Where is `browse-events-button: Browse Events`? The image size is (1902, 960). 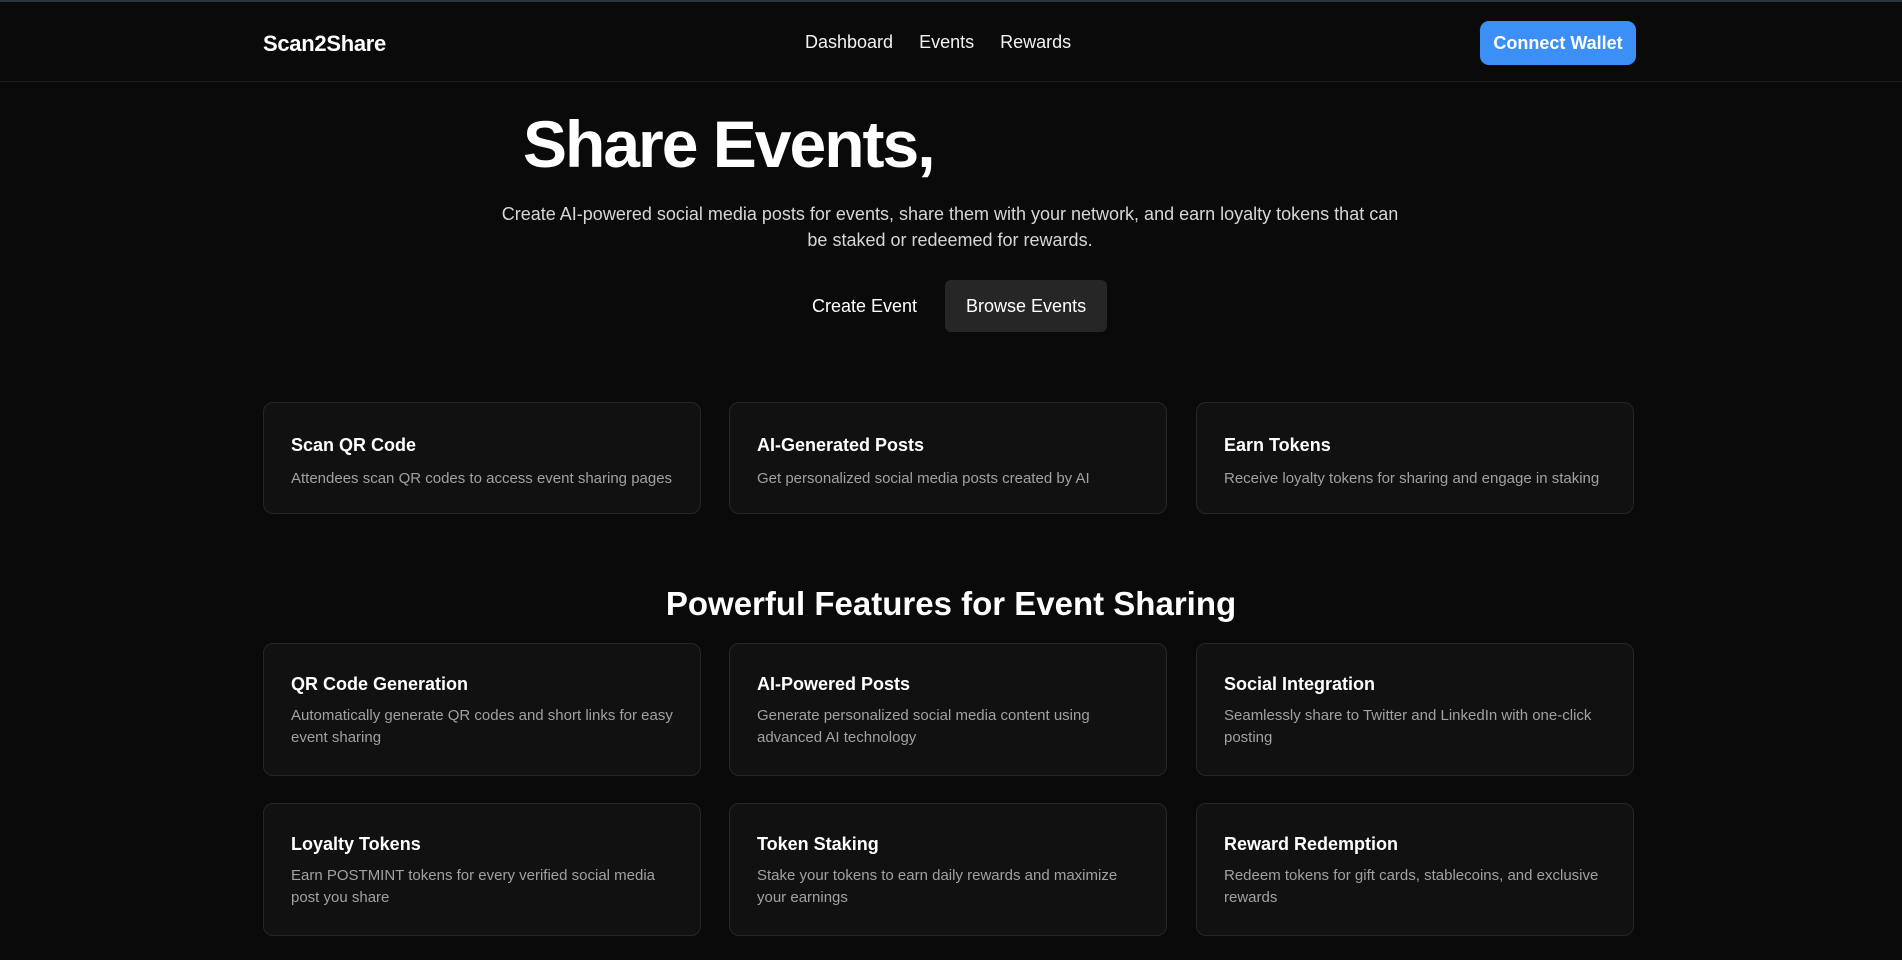 browse-events-button: Browse Events is located at coordinates (1026, 306).